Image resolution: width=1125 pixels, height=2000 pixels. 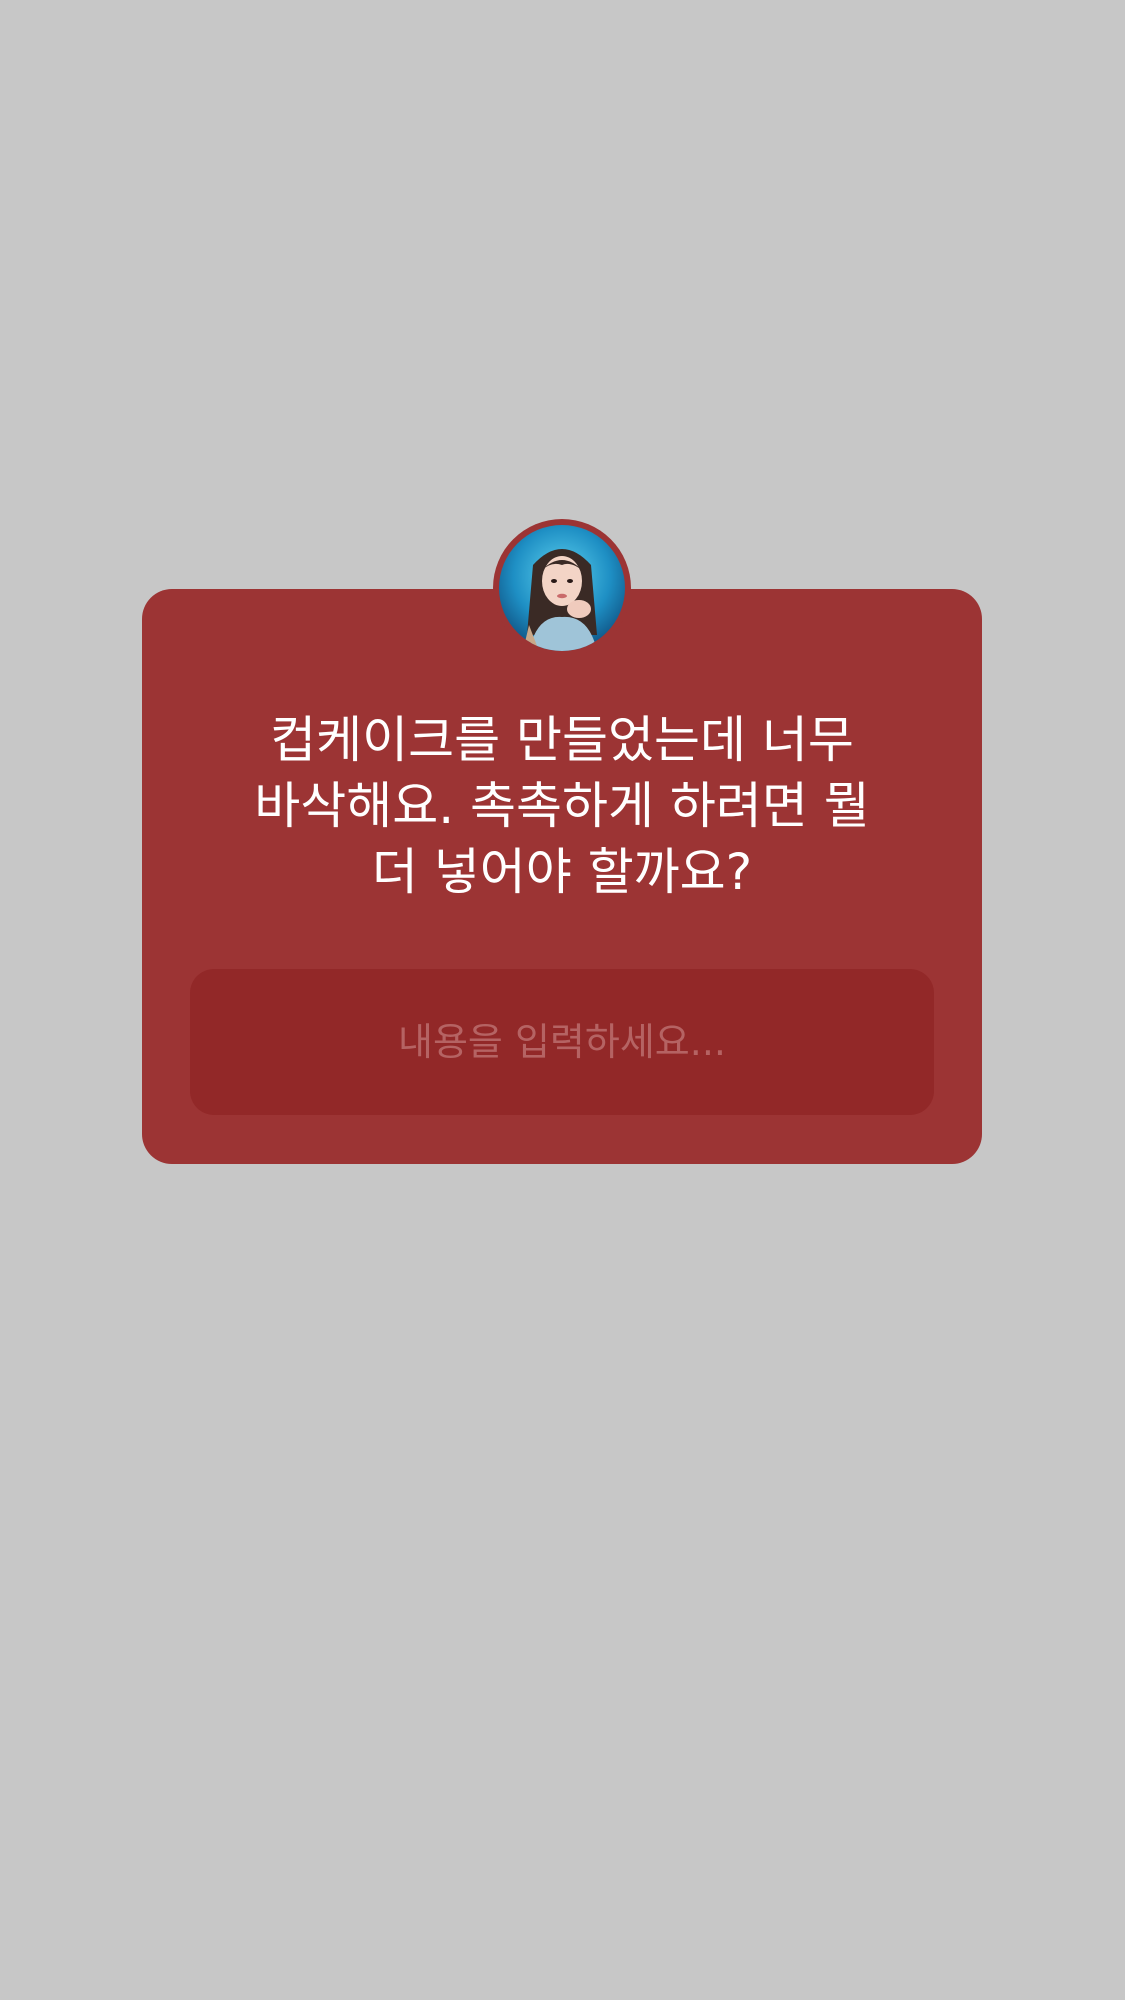 I want to click on question-line-2: 바삭해요. 촉촉하게 하려면 뭘, so click(x=562, y=806).